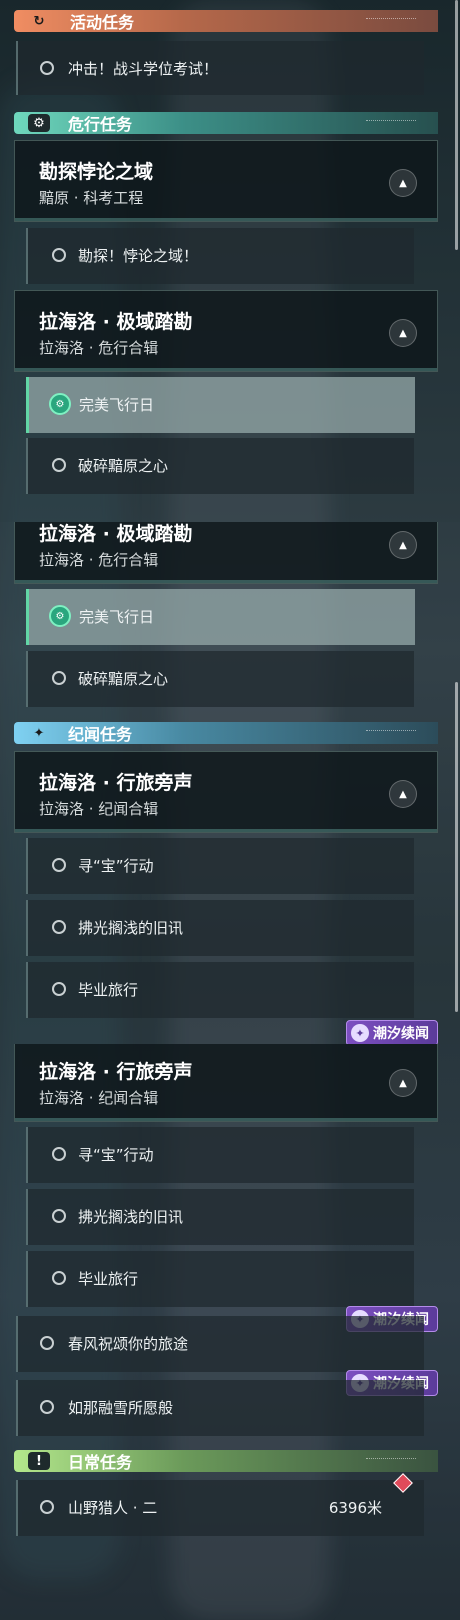 This screenshot has width=460, height=1620. I want to click on task-label: 冲击！战斗学位考试！, so click(143, 69).